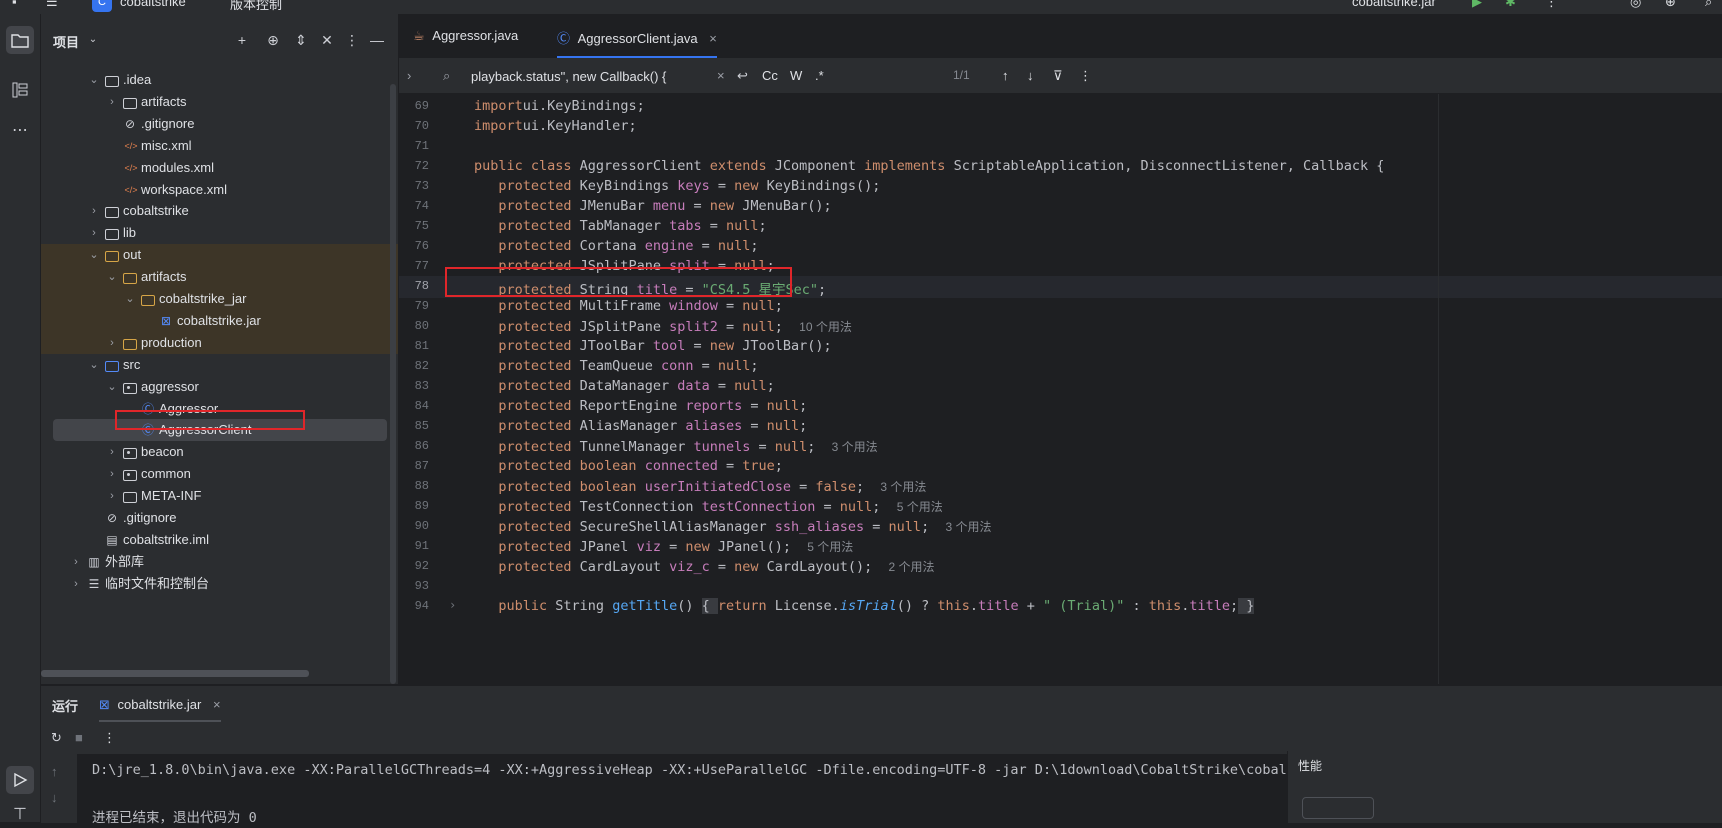 The width and height of the screenshot is (1722, 828). What do you see at coordinates (1005, 75) in the screenshot?
I see `previous-match-icon: ↑` at bounding box center [1005, 75].